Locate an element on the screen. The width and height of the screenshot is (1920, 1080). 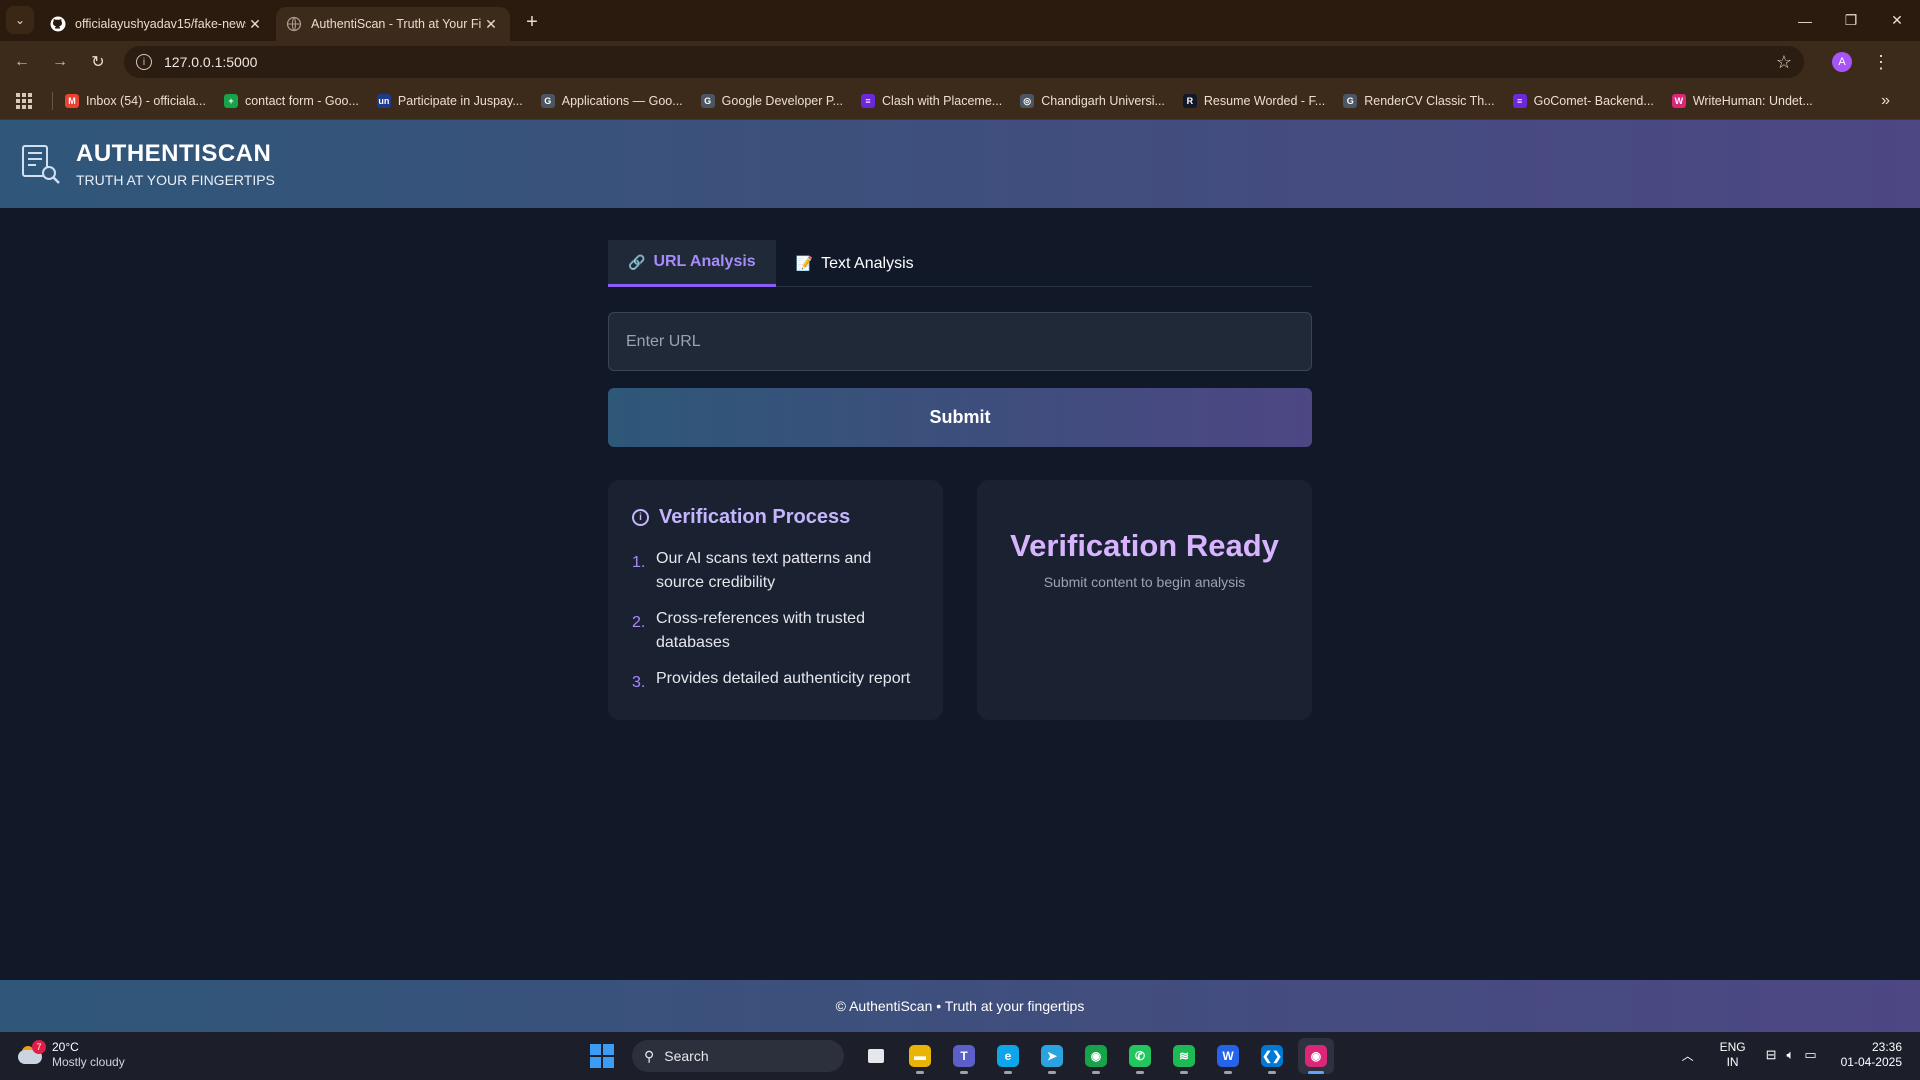
step-text: Cross-references with trusted databases is located at coordinates (760, 630).